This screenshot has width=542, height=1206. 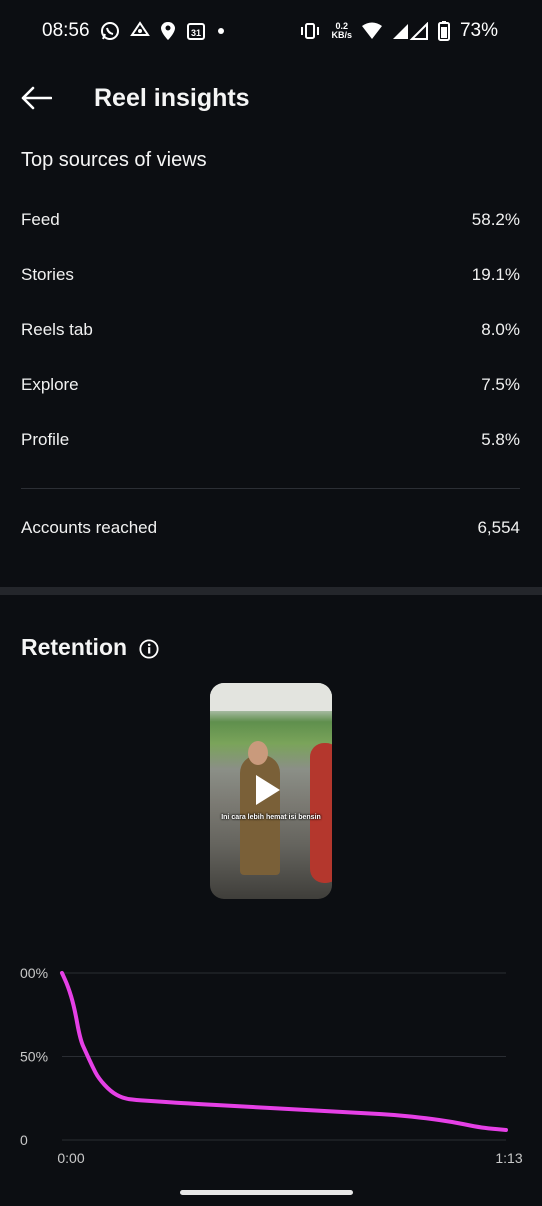 I want to click on retention-header: Retention, so click(x=90, y=647).